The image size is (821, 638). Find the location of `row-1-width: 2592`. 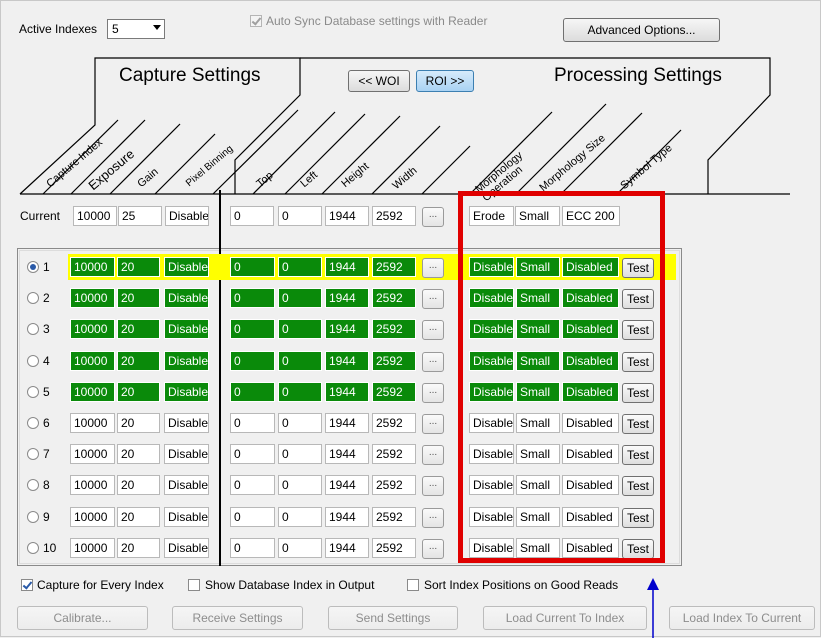

row-1-width: 2592 is located at coordinates (394, 267).